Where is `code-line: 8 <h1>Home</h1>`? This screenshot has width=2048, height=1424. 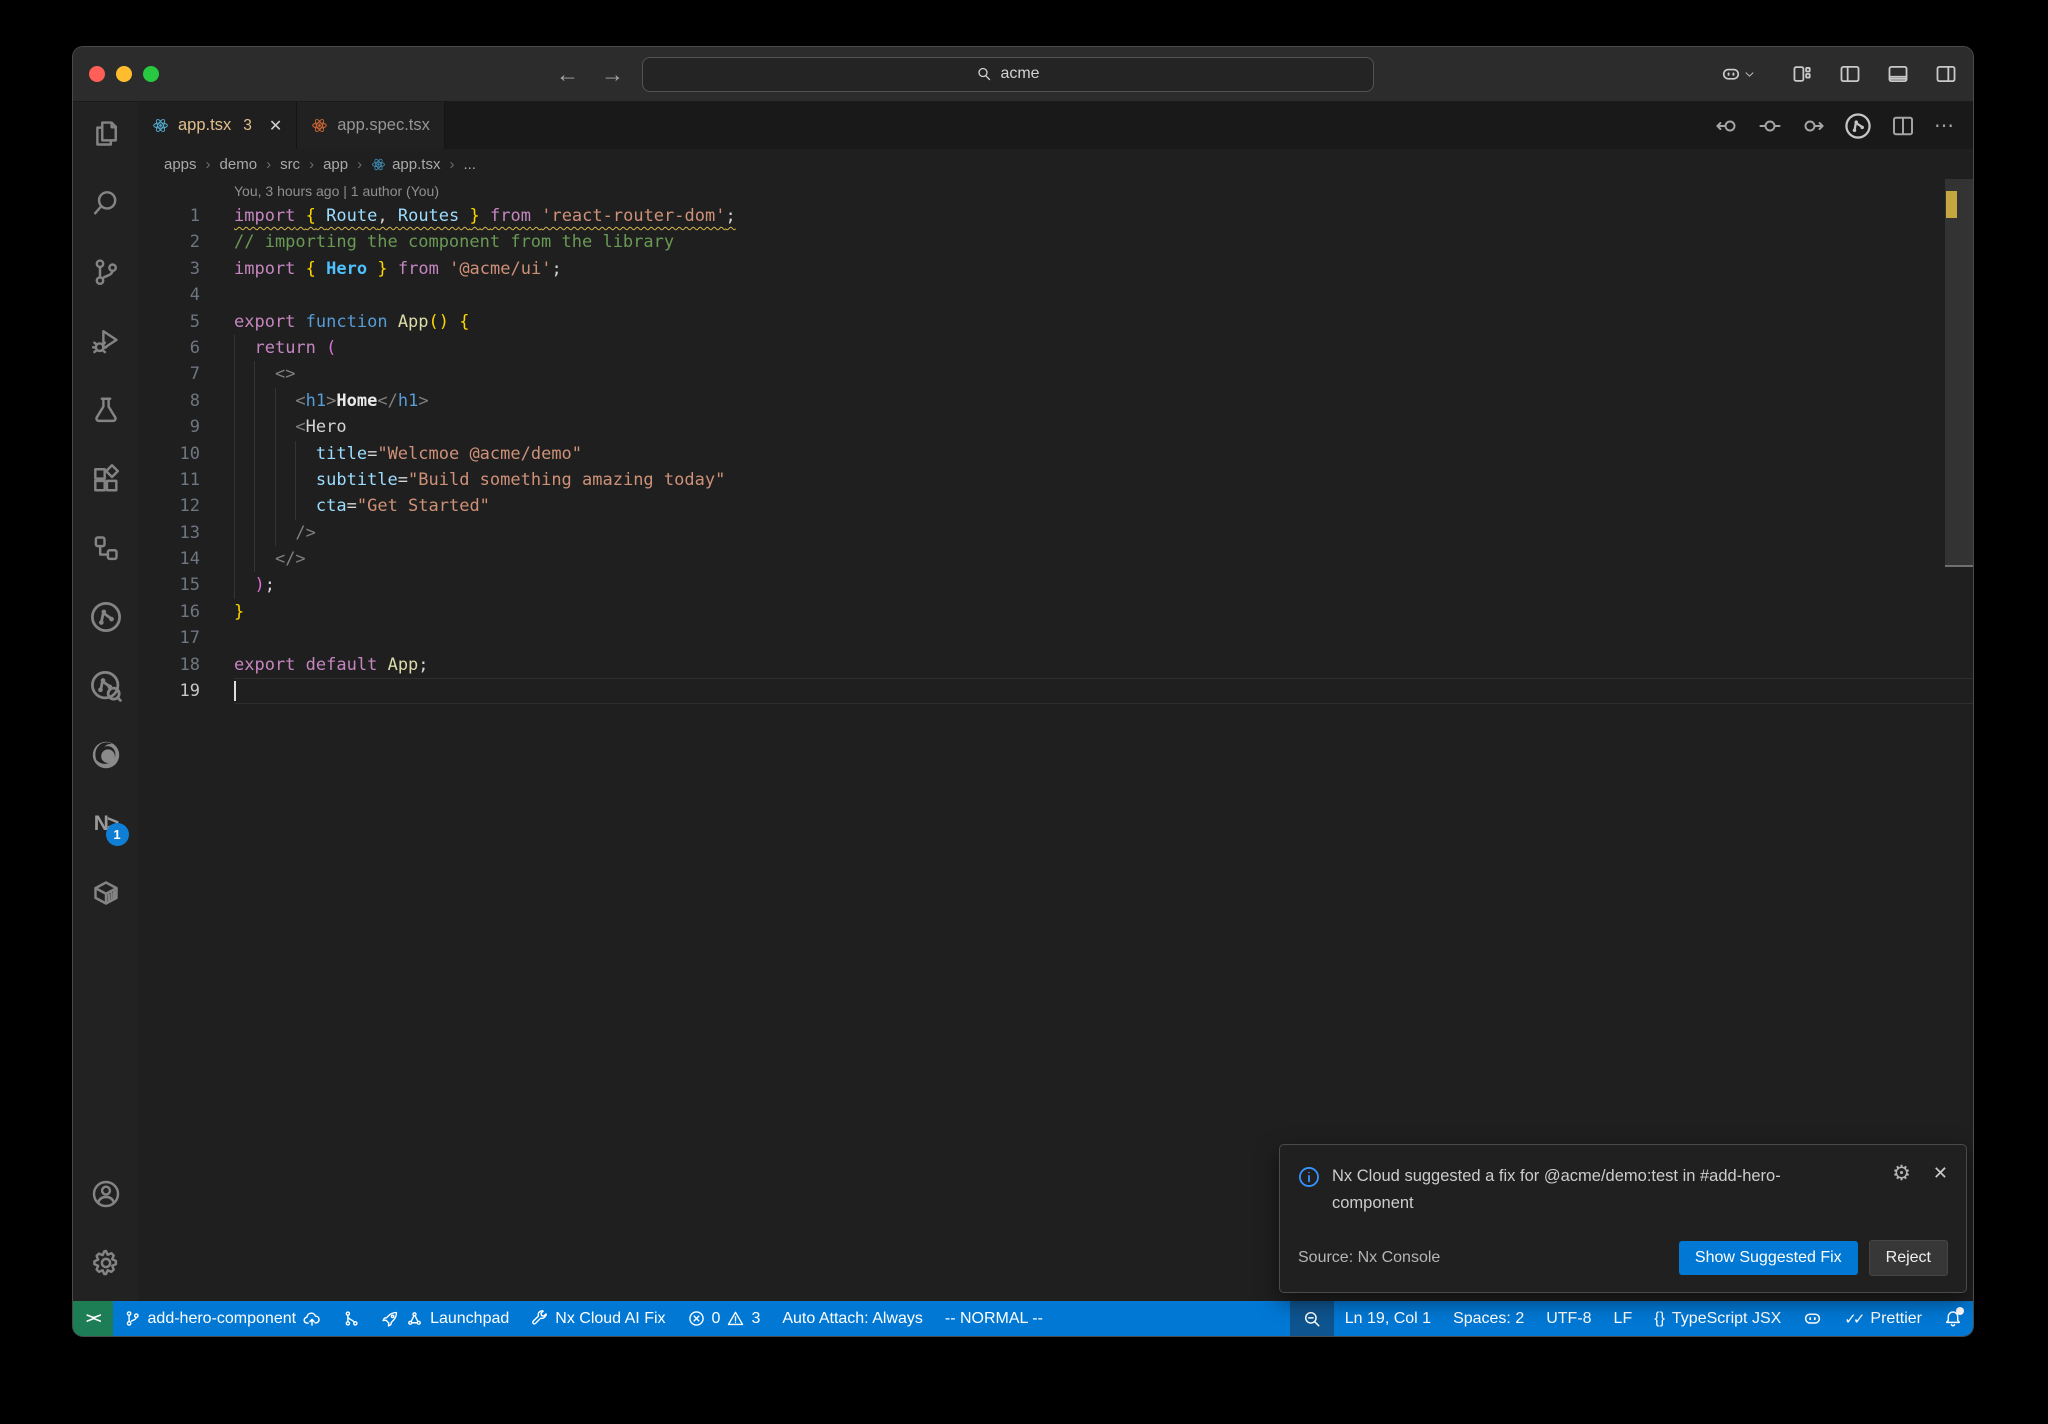
code-line: 8 <h1>Home</h1> is located at coordinates (1055, 401).